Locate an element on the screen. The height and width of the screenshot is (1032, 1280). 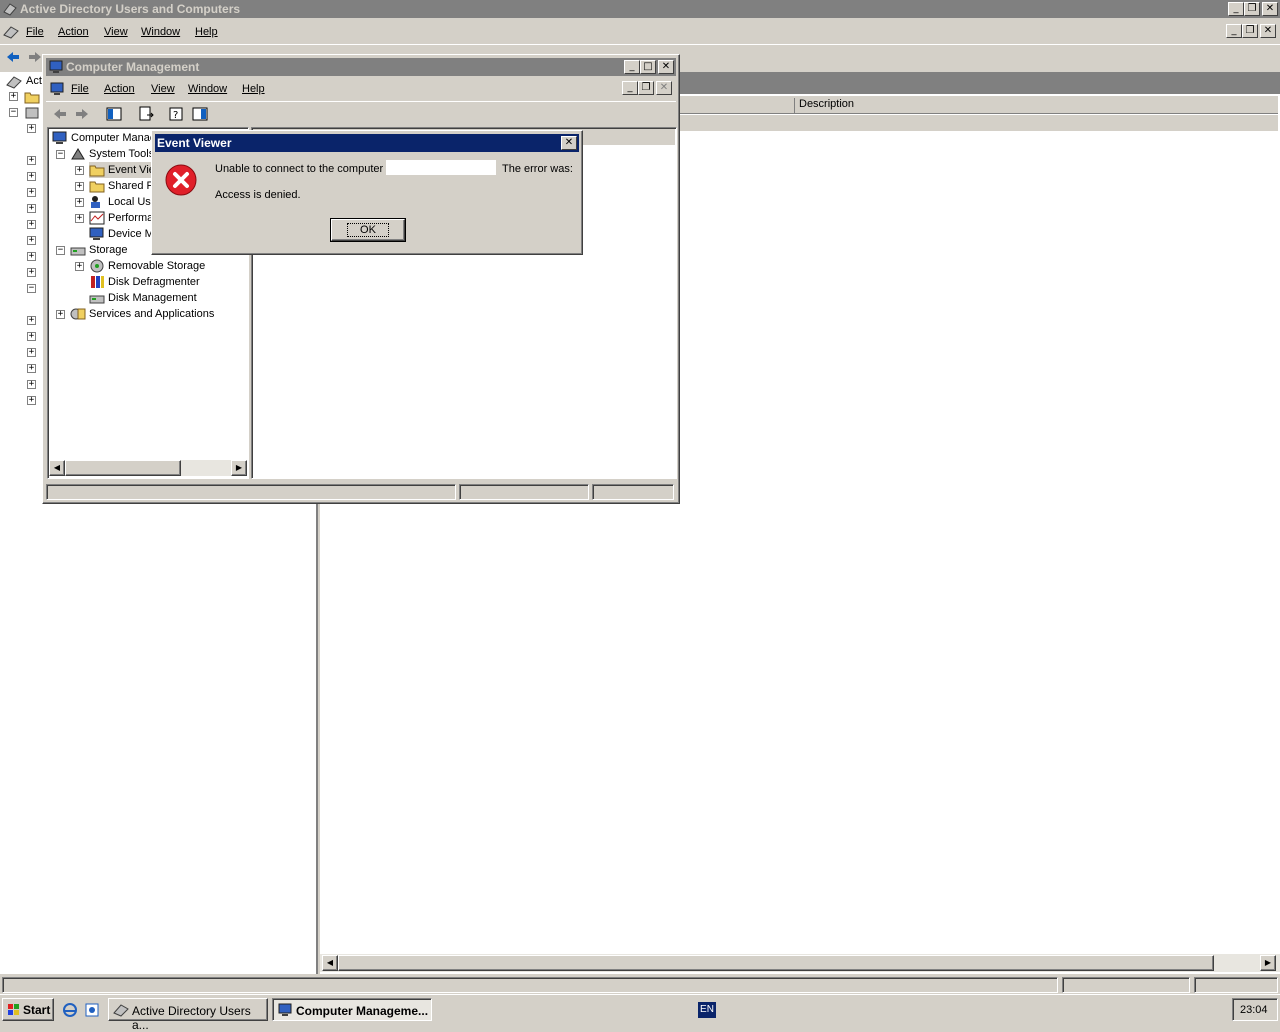
internet-explorer-icon is located at coordinates (70, 1010).